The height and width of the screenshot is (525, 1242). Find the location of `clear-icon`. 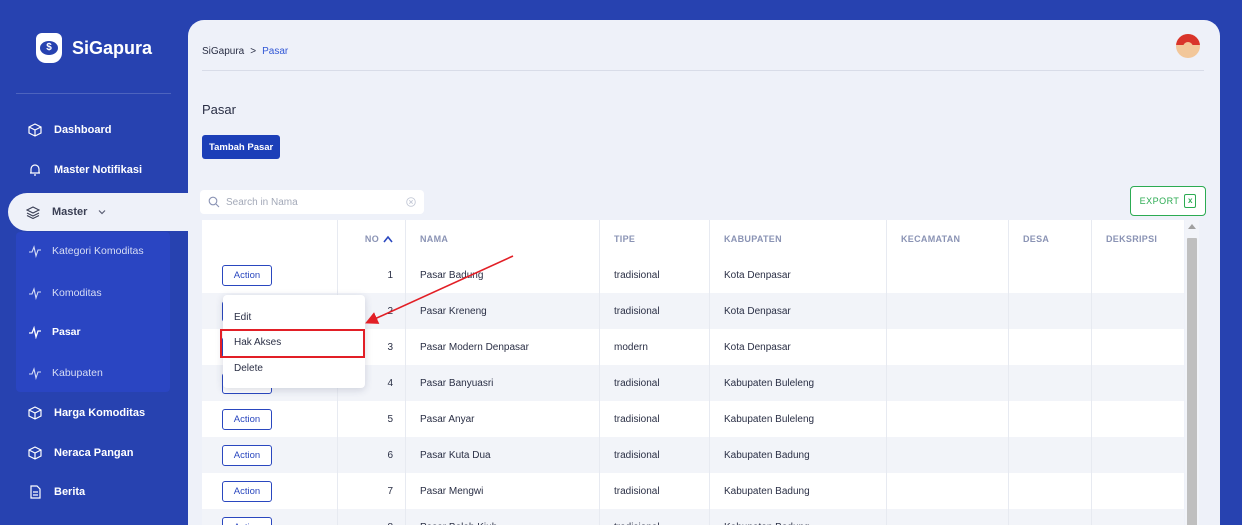

clear-icon is located at coordinates (411, 202).